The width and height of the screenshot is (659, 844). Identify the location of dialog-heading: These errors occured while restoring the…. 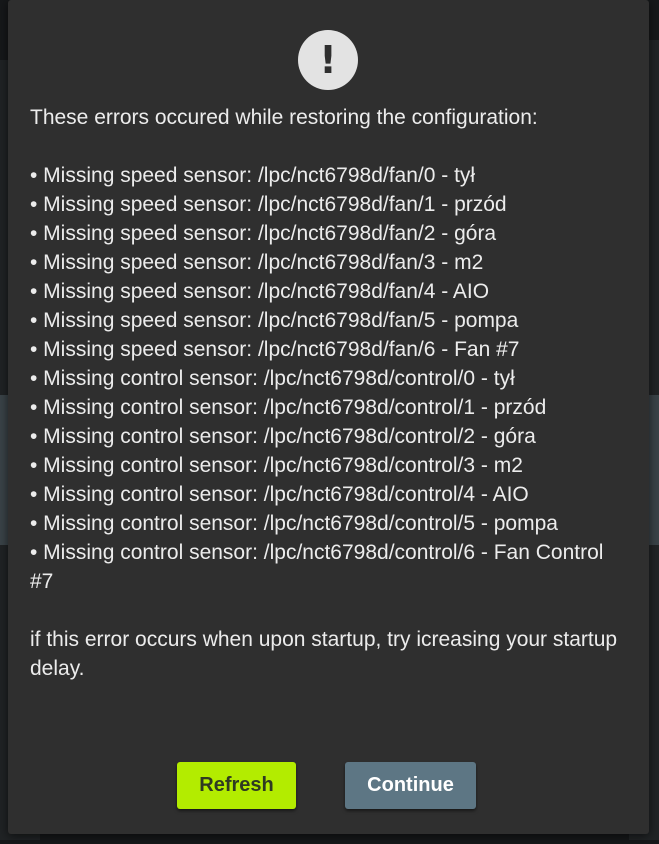
(284, 117).